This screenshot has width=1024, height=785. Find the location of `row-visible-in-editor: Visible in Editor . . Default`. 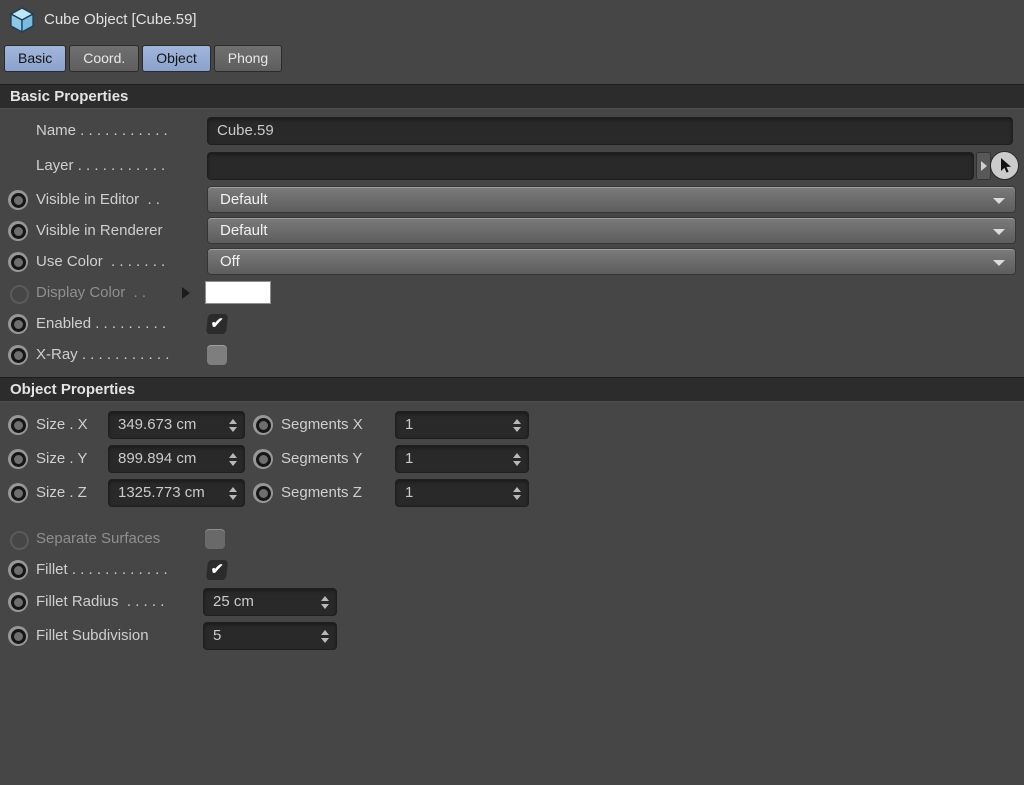

row-visible-in-editor: Visible in Editor . . Default is located at coordinates (512, 200).